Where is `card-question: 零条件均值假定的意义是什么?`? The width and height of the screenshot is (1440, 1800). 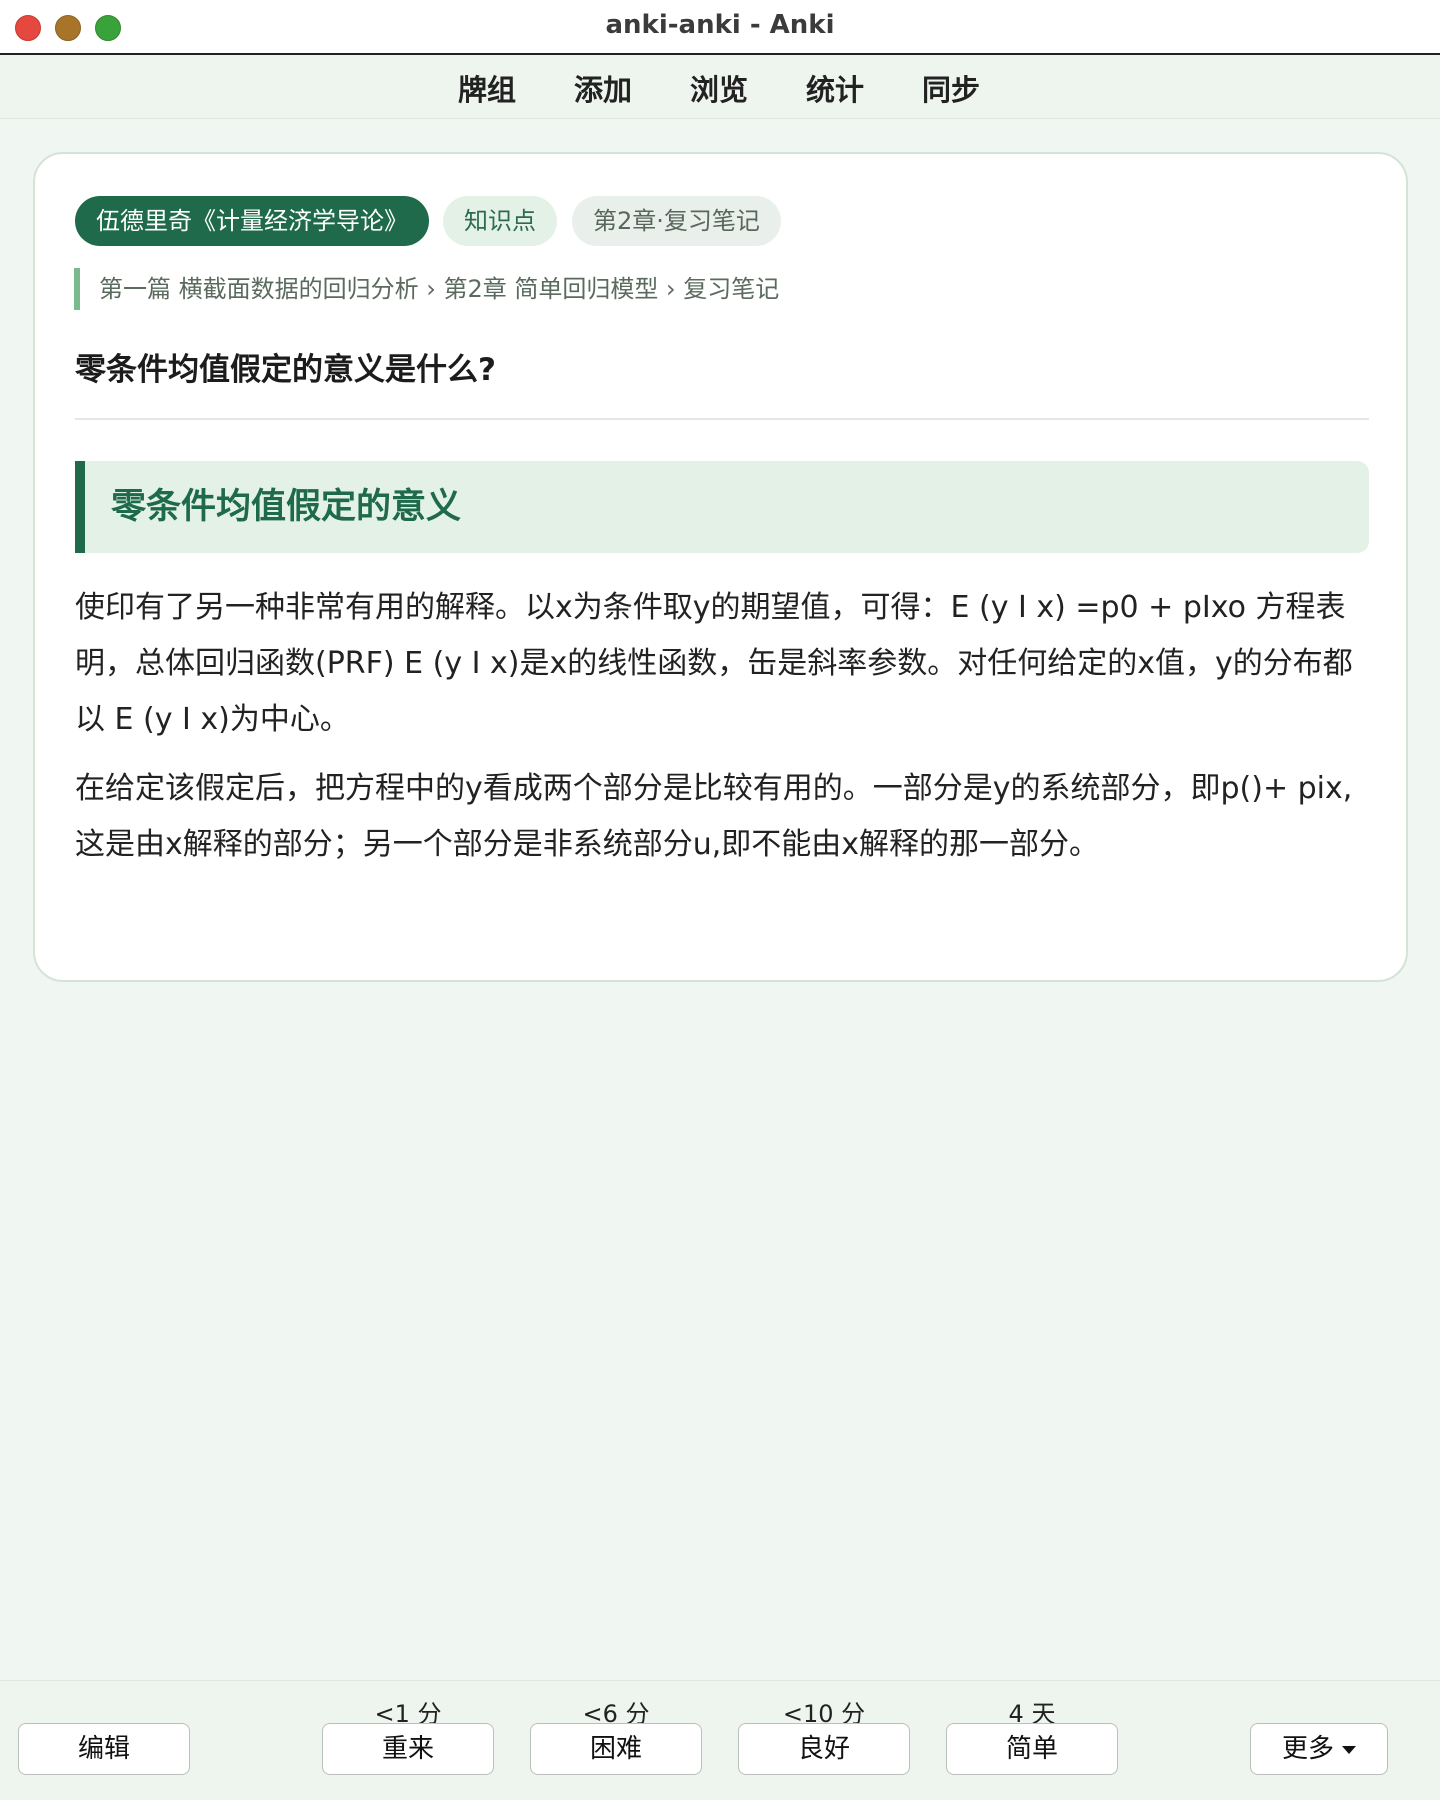 card-question: 零条件均值假定的意义是什么? is located at coordinates (285, 370).